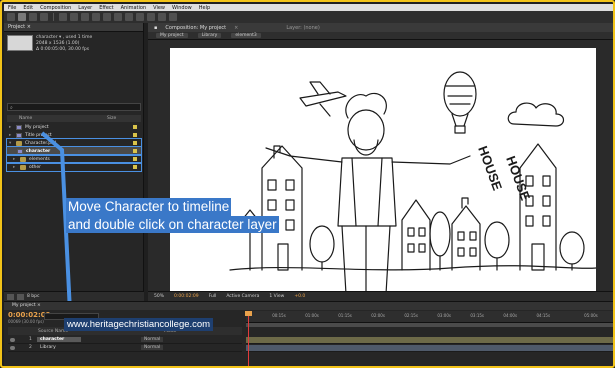 The width and height of the screenshot is (615, 368). What do you see at coordinates (63, 17) in the screenshot?
I see `rotate-tool-icon` at bounding box center [63, 17].